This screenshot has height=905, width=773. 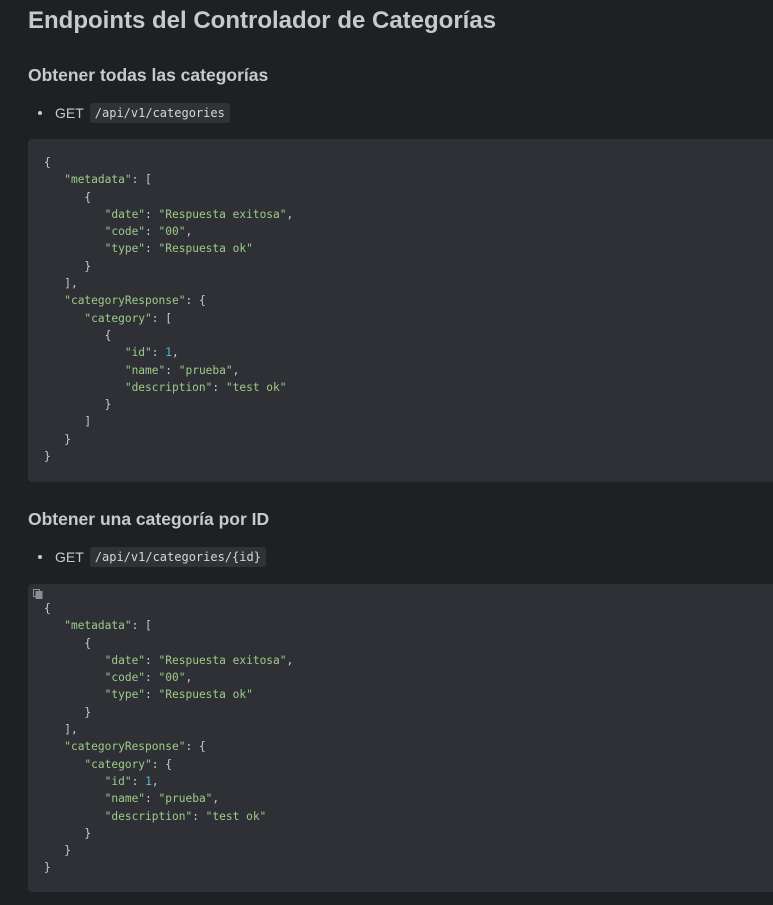 I want to click on endpoint-list-item: GET /api/v1/categories/{id}, so click(x=152, y=557).